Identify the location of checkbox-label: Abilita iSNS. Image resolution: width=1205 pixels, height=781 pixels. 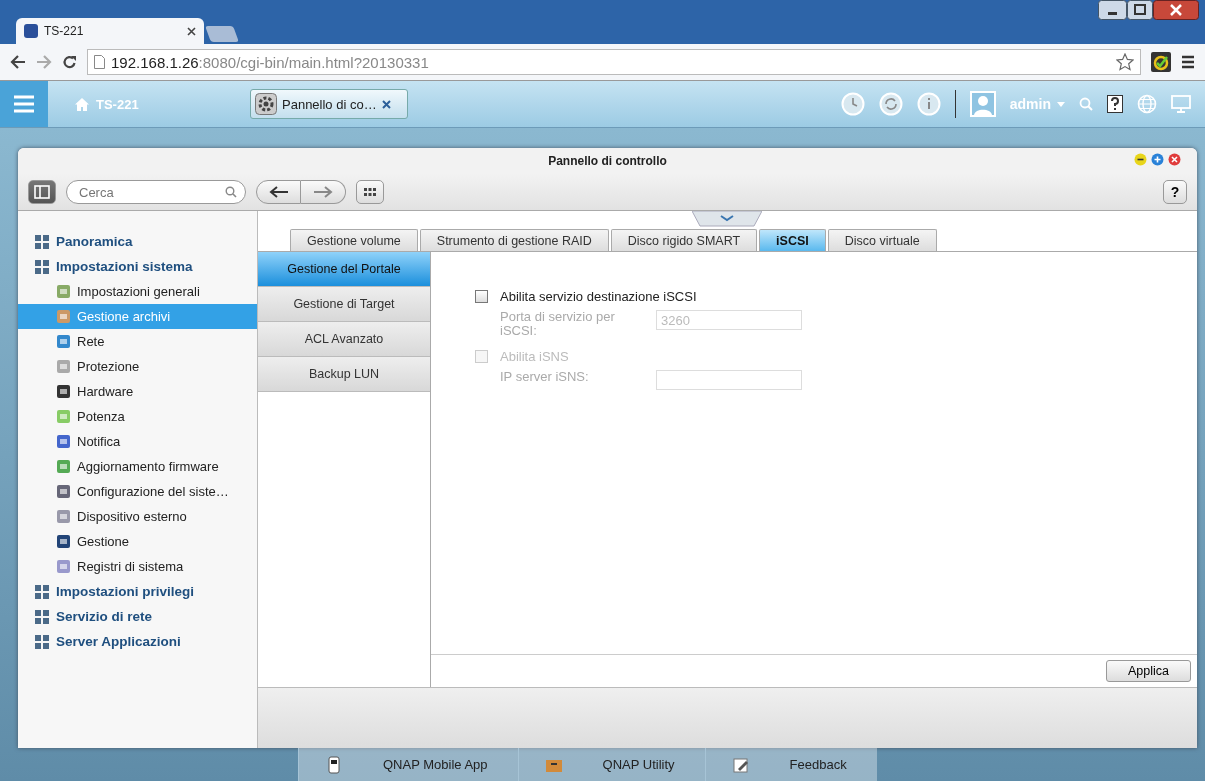
(534, 356).